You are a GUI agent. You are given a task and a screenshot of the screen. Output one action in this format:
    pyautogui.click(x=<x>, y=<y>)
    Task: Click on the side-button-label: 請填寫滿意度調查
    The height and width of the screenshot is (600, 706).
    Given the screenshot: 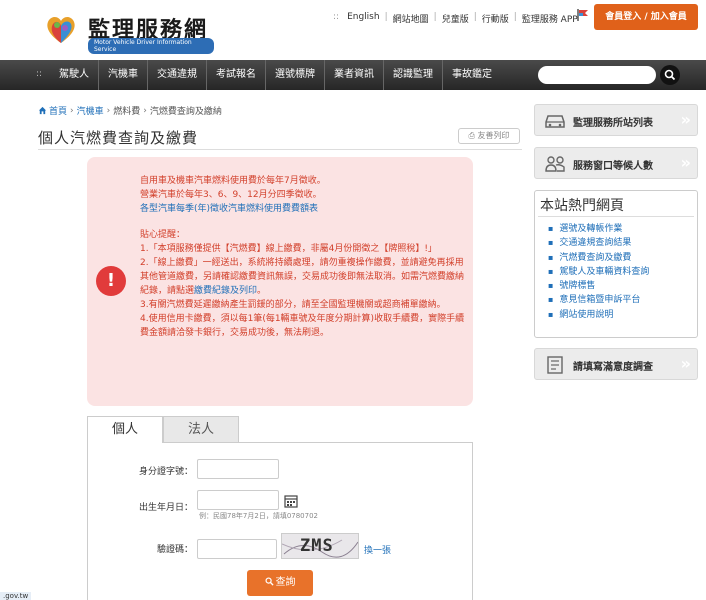 What is the action you would take?
    pyautogui.click(x=613, y=367)
    